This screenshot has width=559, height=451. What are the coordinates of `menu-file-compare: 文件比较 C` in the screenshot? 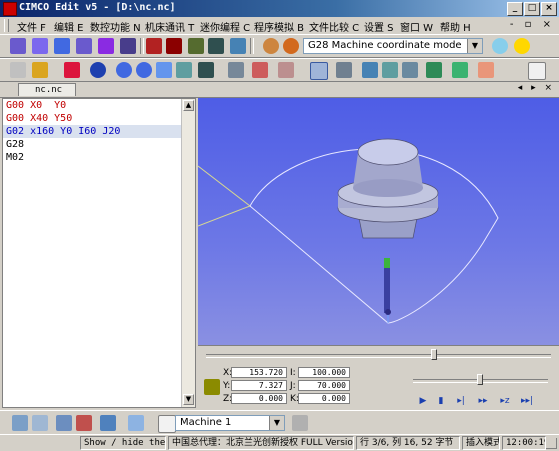 It's located at (334, 26).